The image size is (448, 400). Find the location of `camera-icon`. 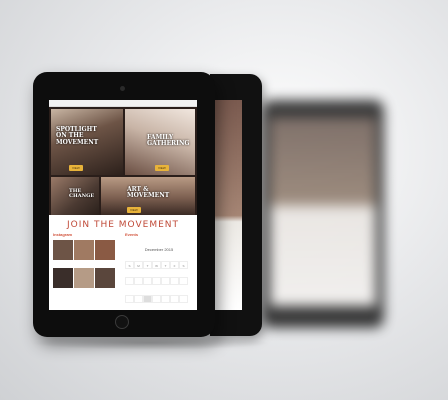

camera-icon is located at coordinates (122, 88).